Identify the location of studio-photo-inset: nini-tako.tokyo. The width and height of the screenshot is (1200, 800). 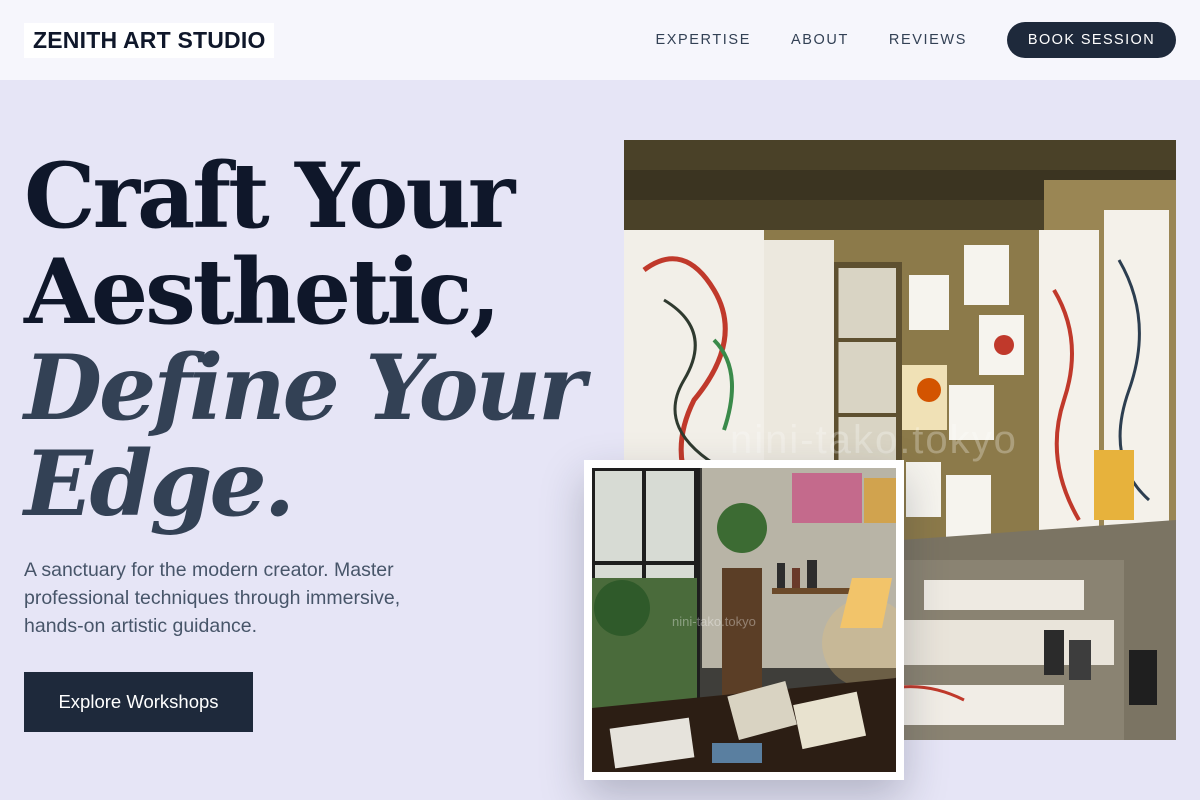
(744, 620).